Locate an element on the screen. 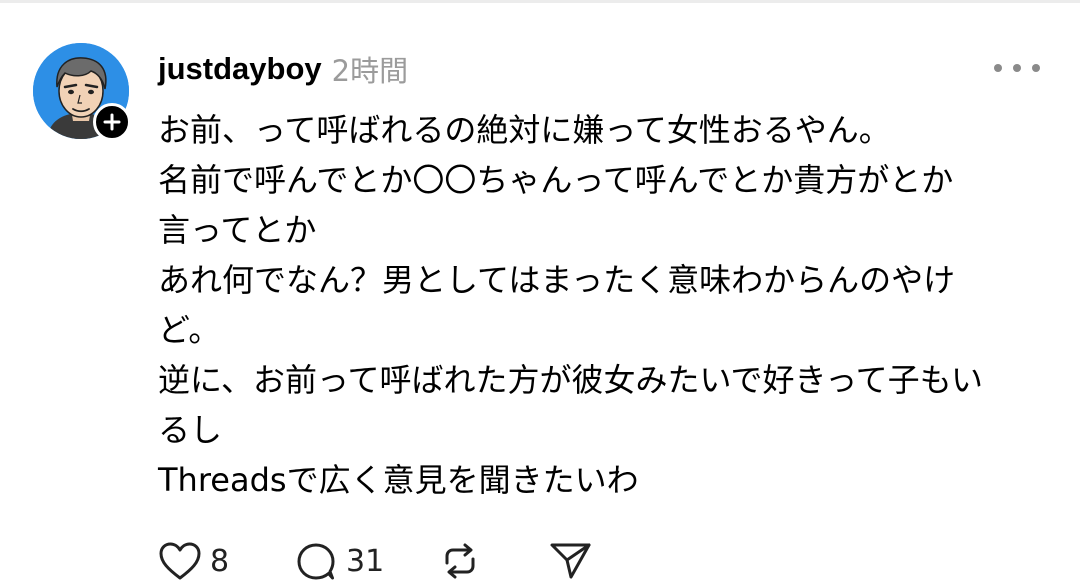 Image resolution: width=1080 pixels, height=586 pixels. like-button: 8 is located at coordinates (226, 561).